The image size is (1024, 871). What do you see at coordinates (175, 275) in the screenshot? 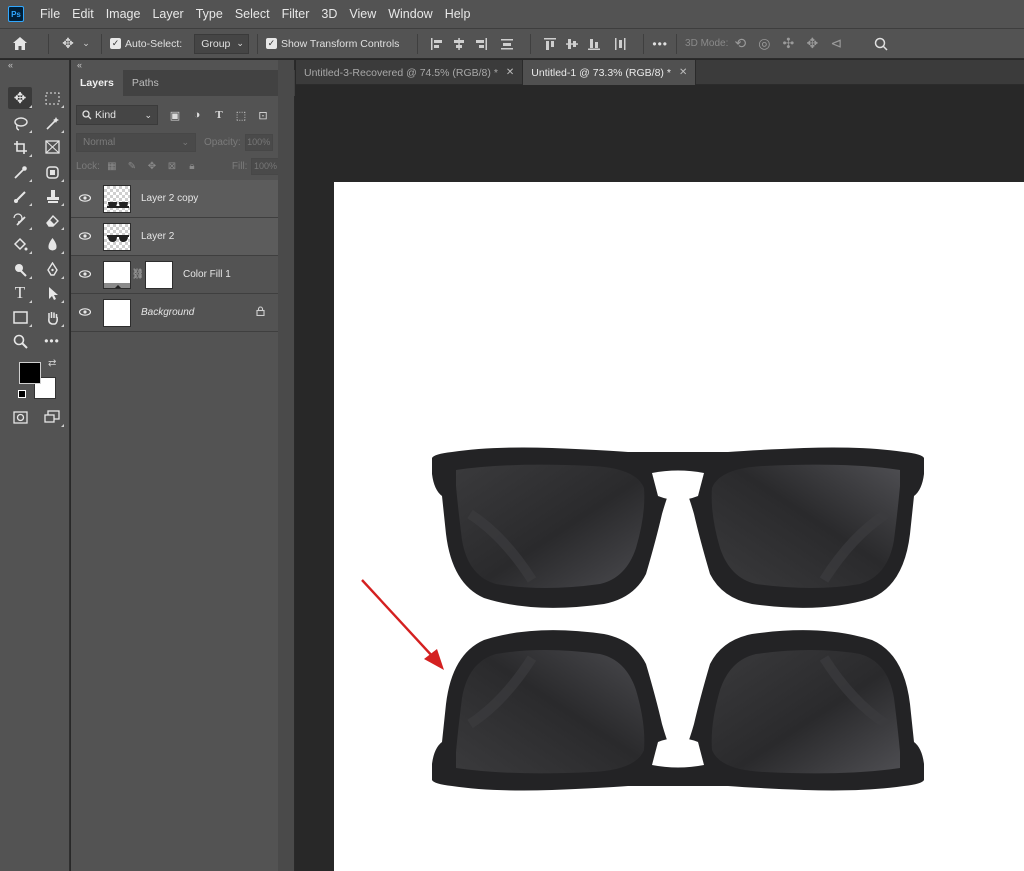
I see `layer-row: ⛓ Color Fill 1` at bounding box center [175, 275].